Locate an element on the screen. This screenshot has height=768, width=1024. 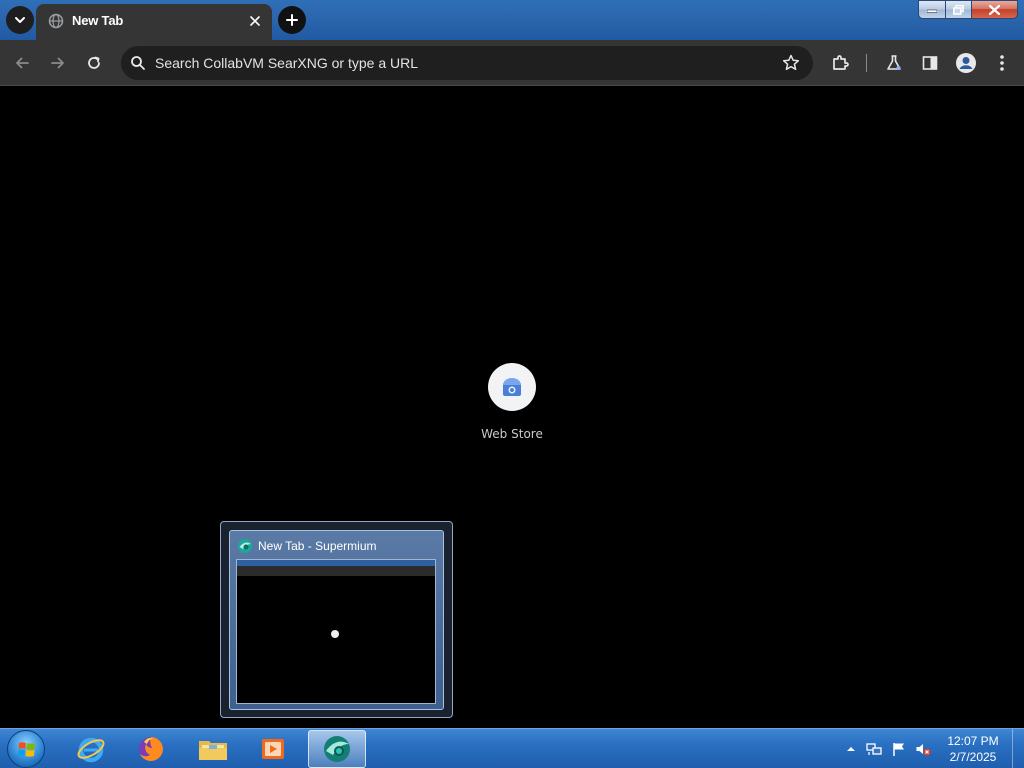
internet-explorer-icon is located at coordinates (91, 750).